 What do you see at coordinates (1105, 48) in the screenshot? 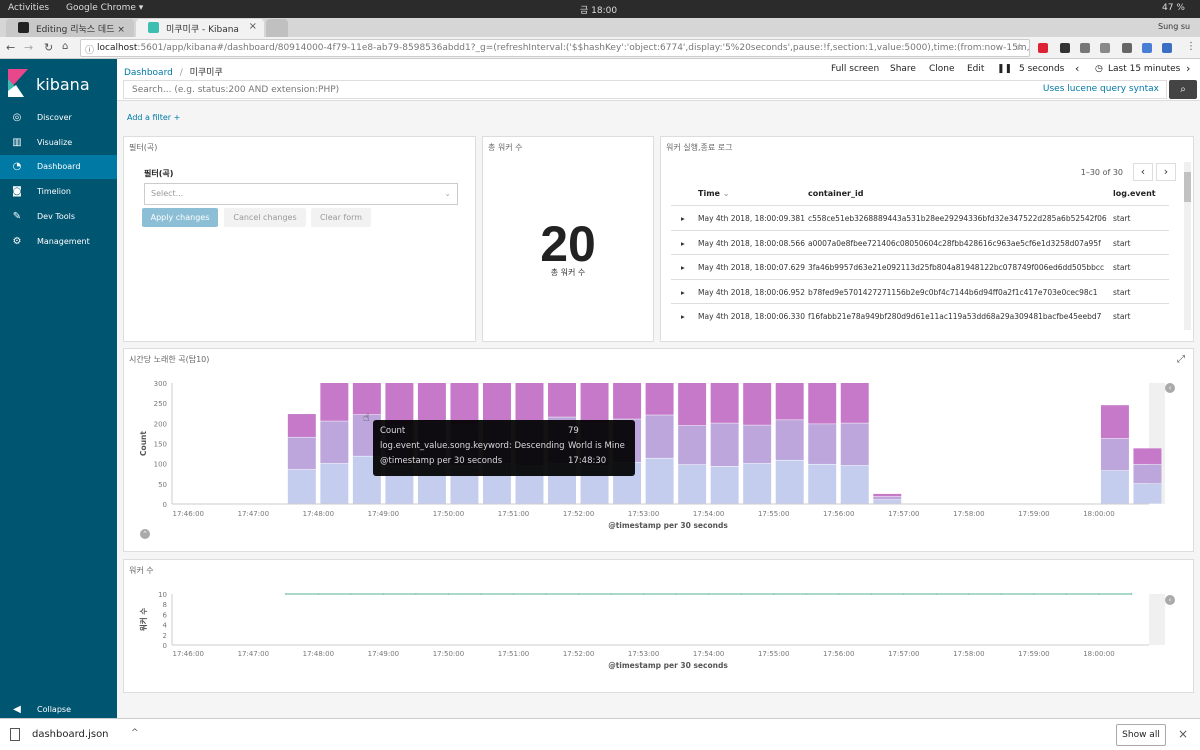
I see `camera-extension-icon` at bounding box center [1105, 48].